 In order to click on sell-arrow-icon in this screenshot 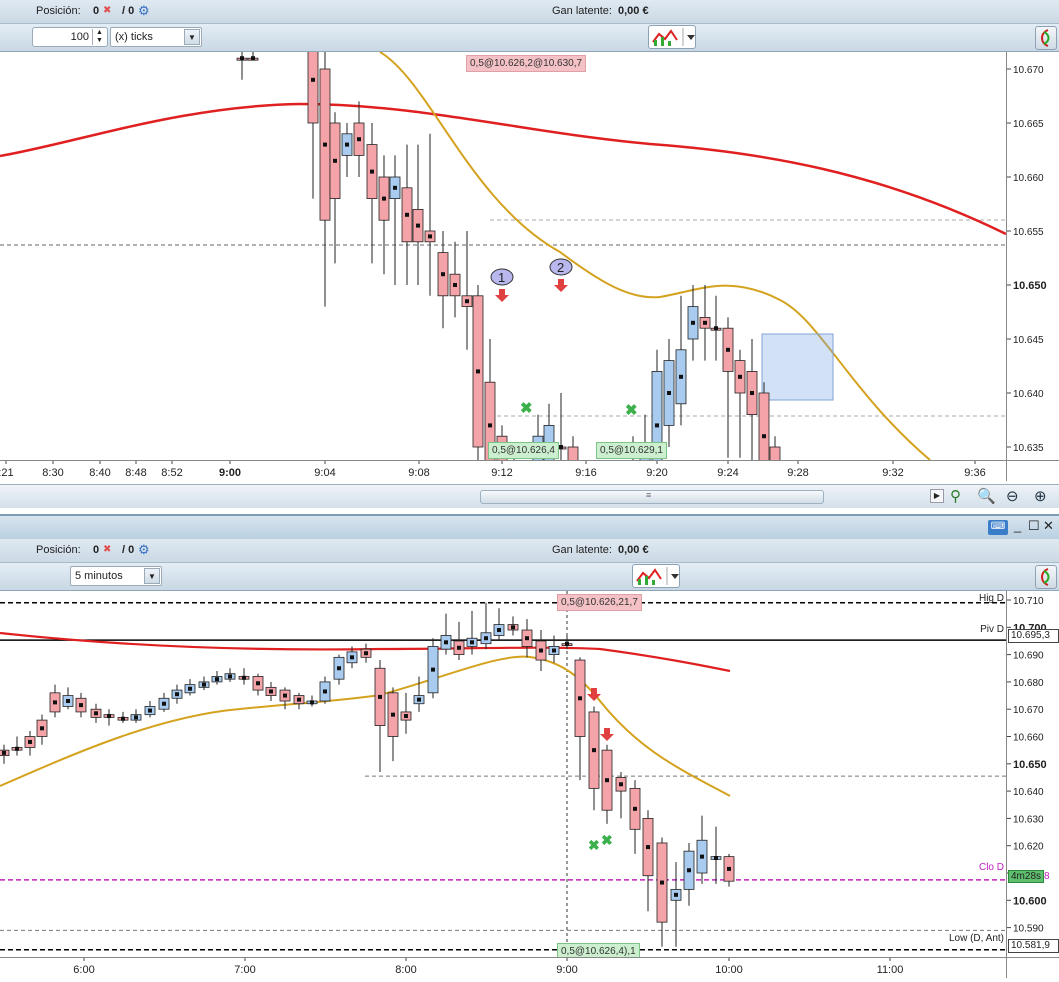, I will do `click(561, 285)`.